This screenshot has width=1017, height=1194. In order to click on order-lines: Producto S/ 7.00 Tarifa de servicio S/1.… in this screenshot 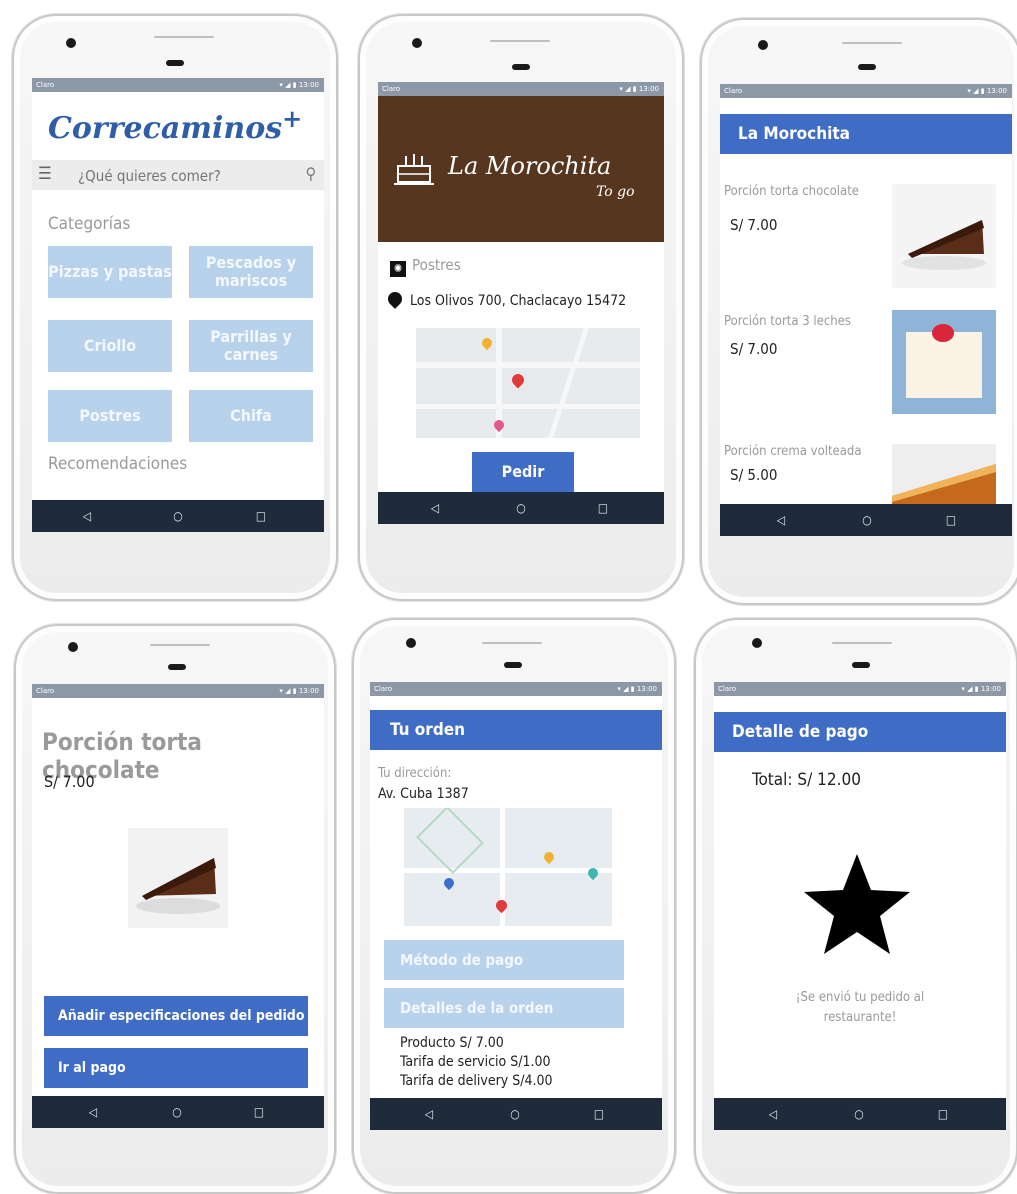, I will do `click(476, 1062)`.